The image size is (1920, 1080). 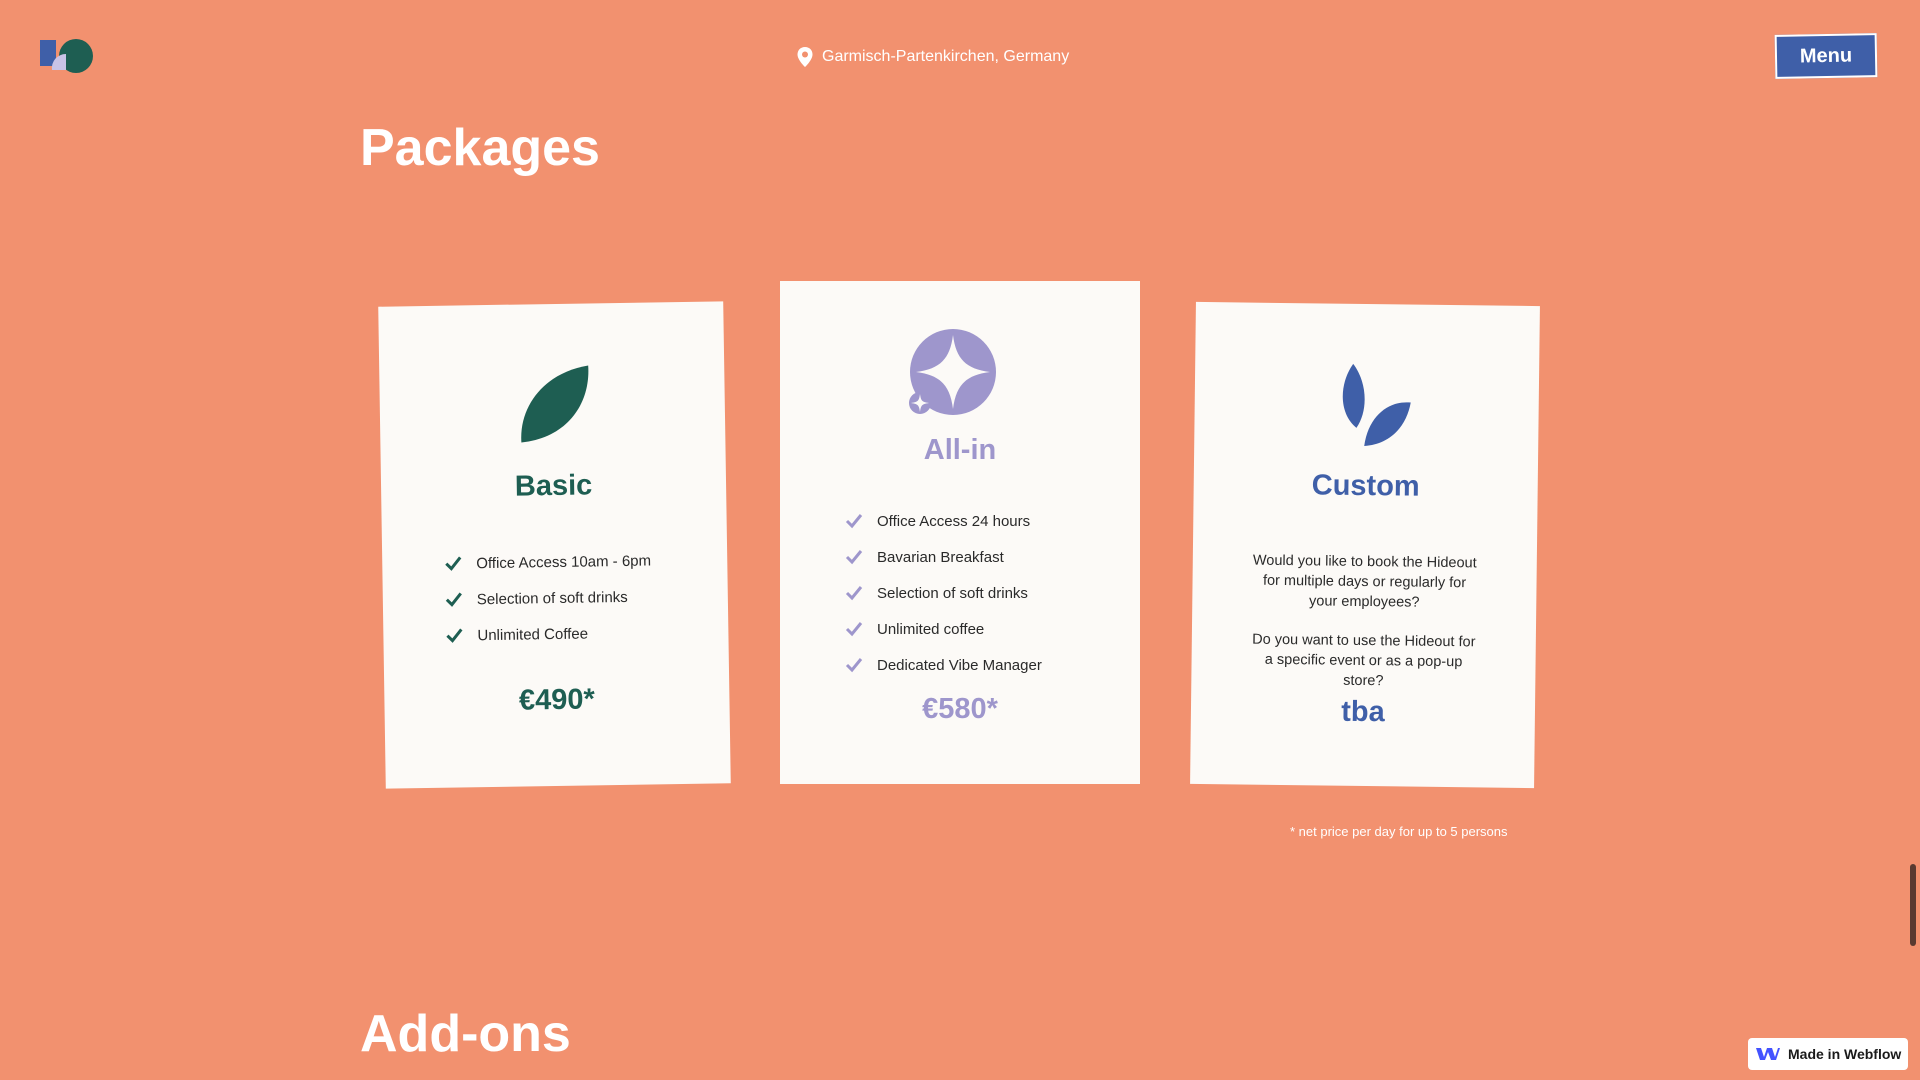 I want to click on package-price: €580*, so click(x=960, y=709).